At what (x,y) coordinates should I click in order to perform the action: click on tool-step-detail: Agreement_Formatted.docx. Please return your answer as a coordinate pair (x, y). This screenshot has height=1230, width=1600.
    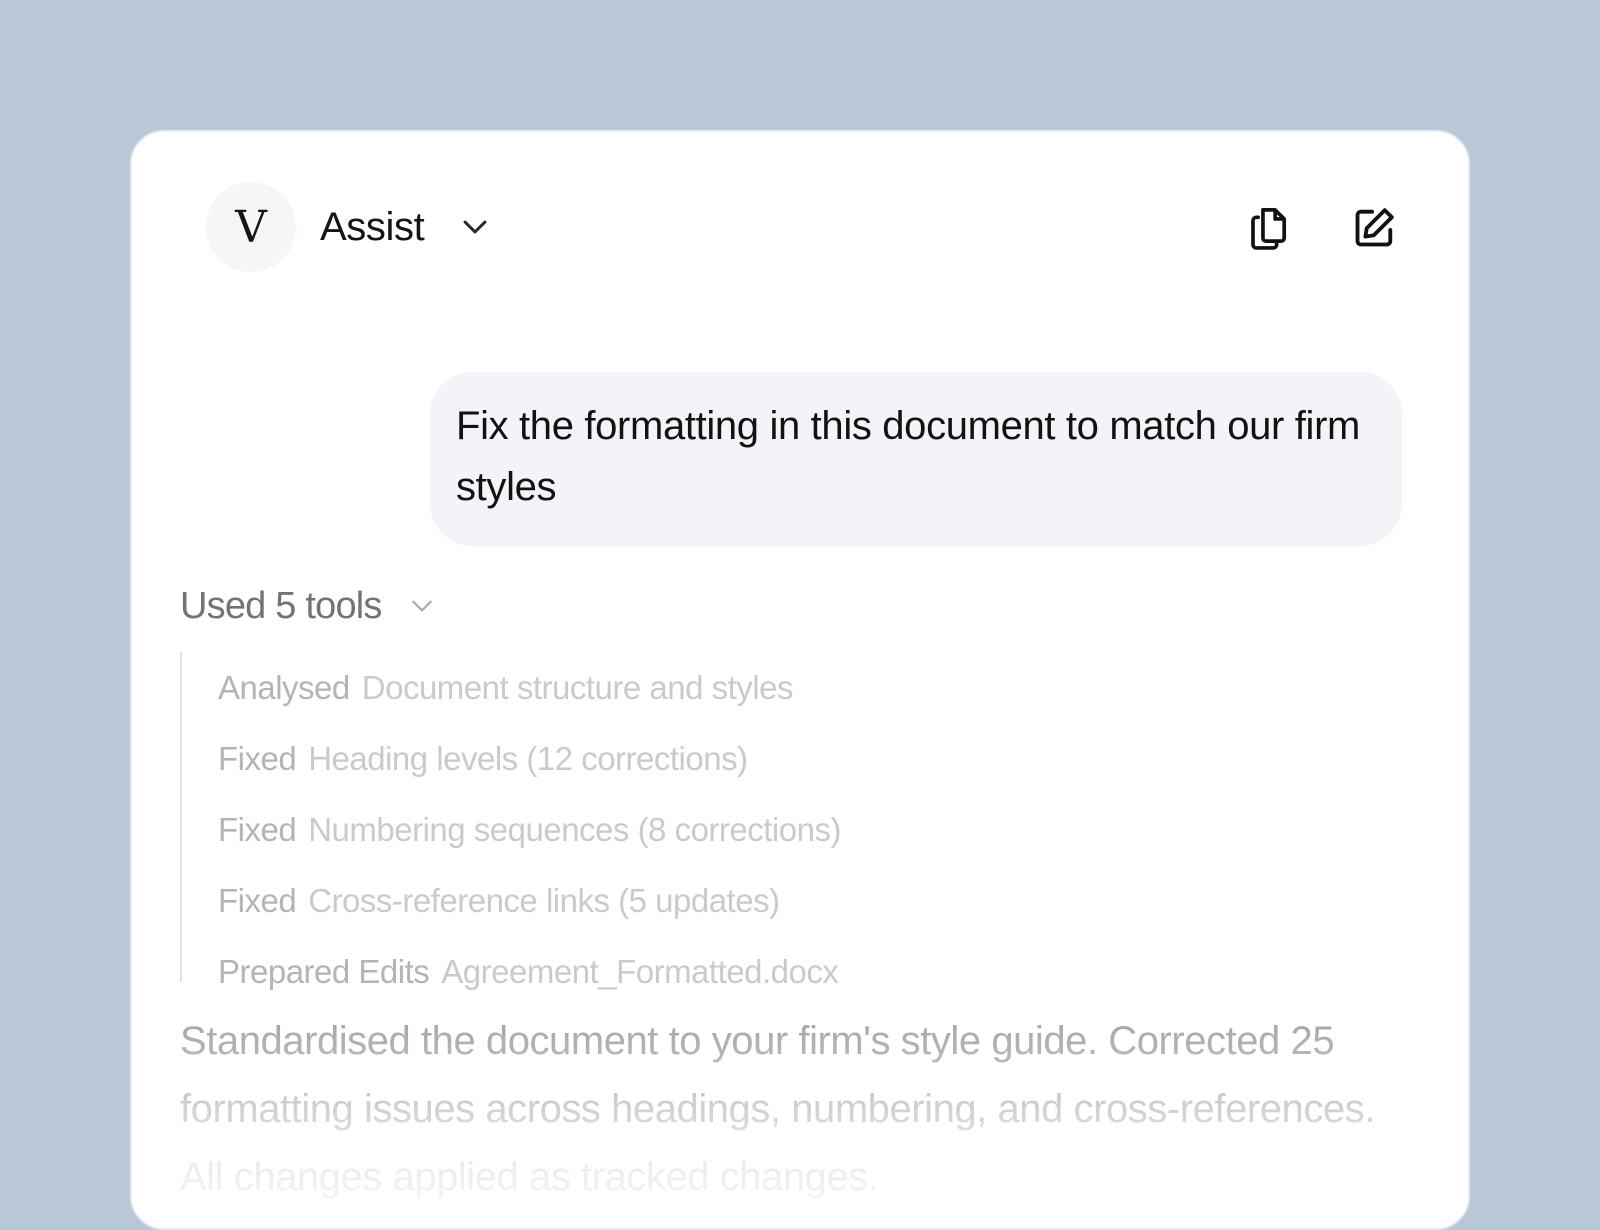
    Looking at the image, I should click on (640, 971).